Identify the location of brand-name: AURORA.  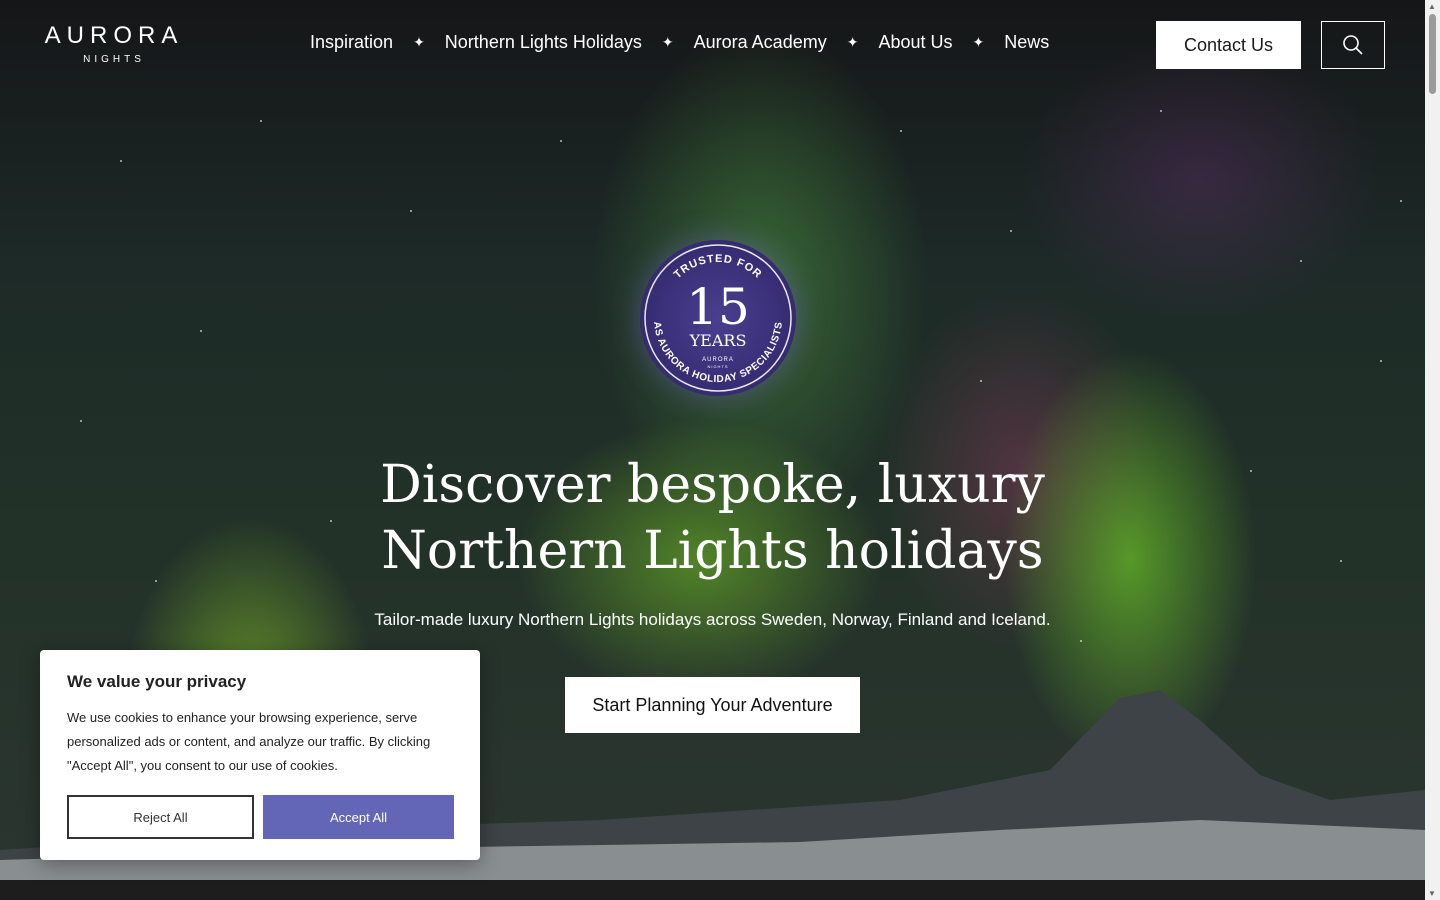
(114, 35).